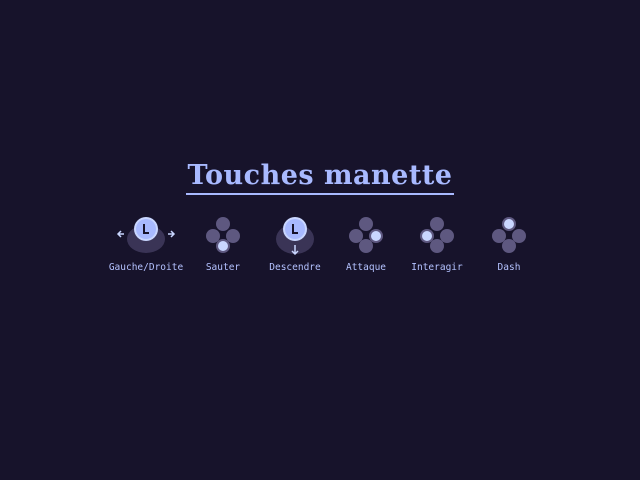 The height and width of the screenshot is (480, 640). I want to click on face-buttons-left-icon, so click(437, 235).